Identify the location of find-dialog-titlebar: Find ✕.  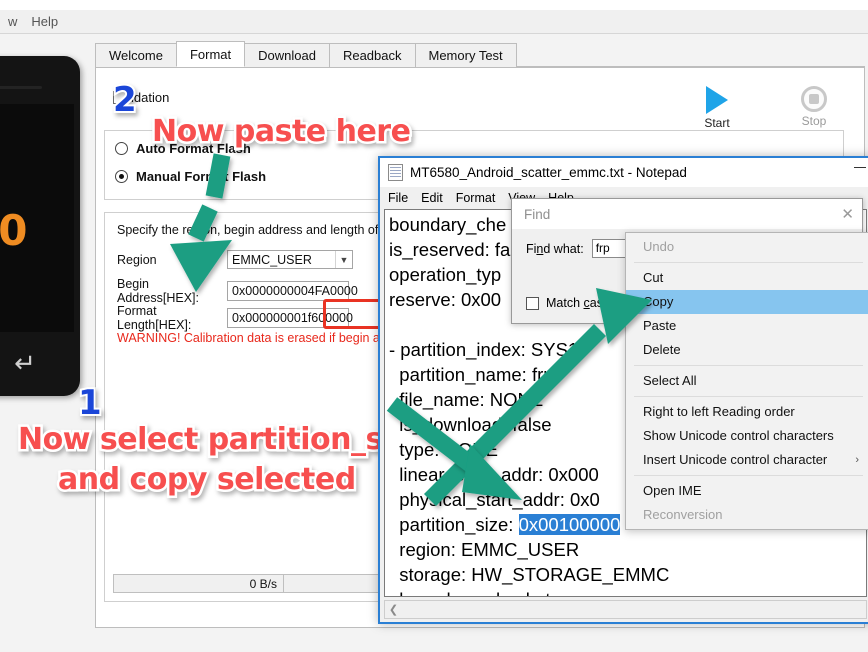
(687, 214).